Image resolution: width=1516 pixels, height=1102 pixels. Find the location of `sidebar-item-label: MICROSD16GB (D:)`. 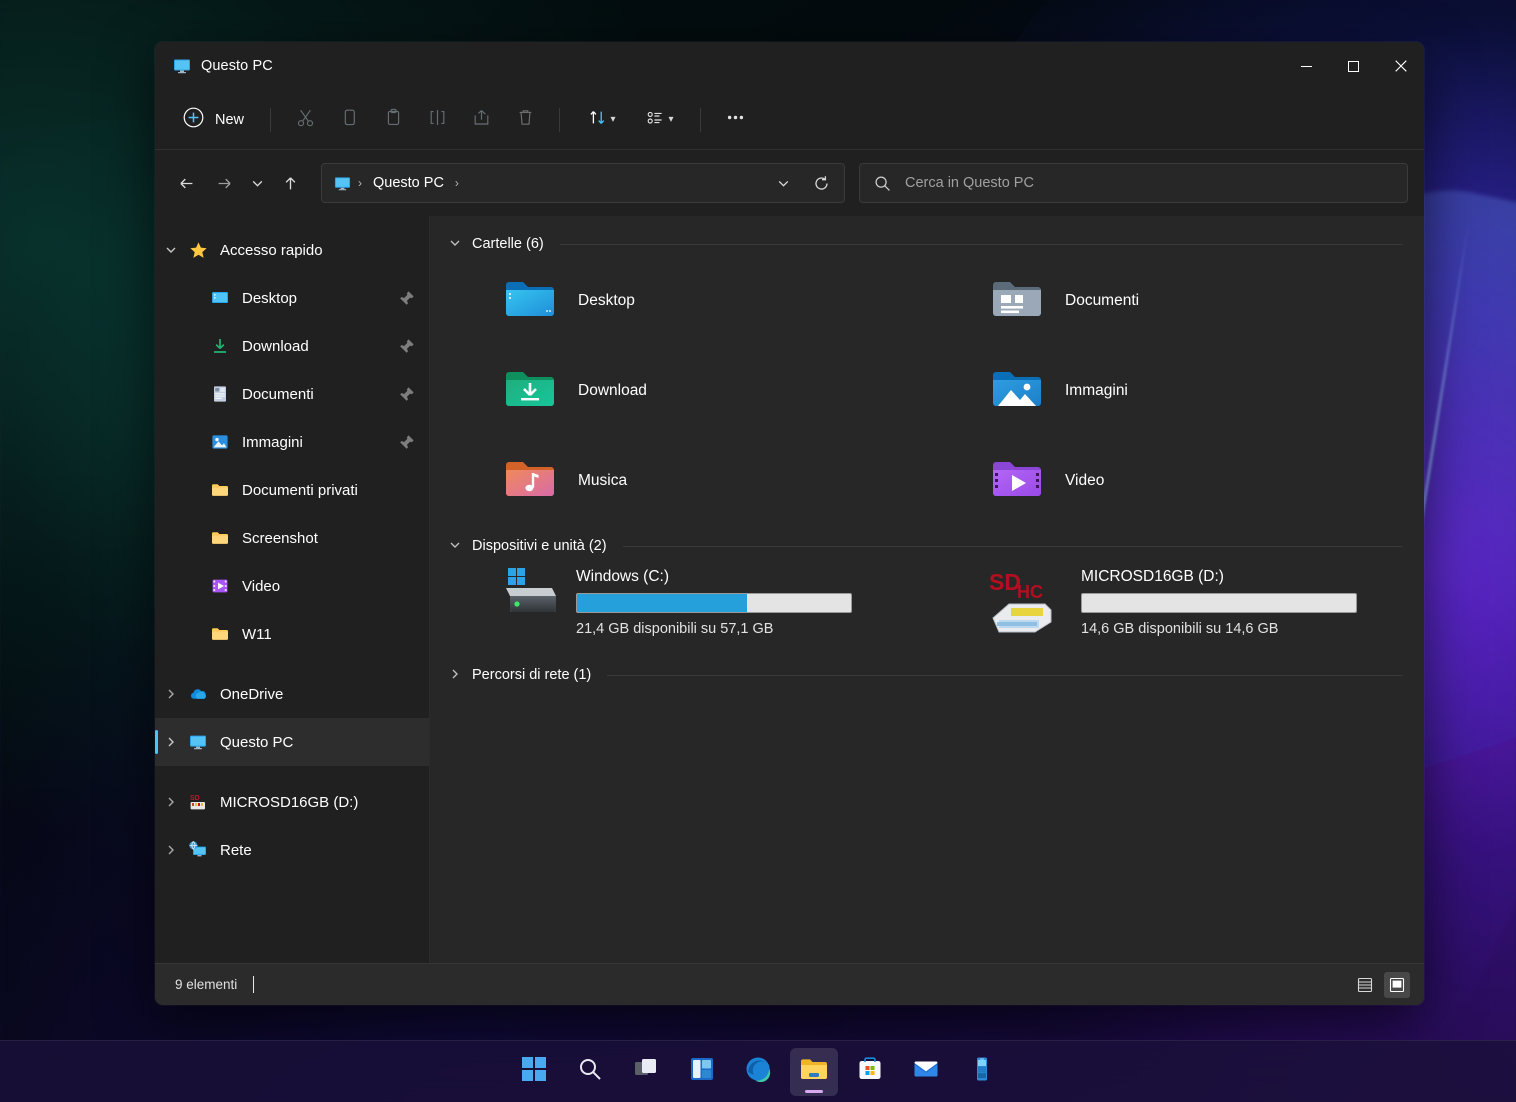

sidebar-item-label: MICROSD16GB (D:) is located at coordinates (289, 802).